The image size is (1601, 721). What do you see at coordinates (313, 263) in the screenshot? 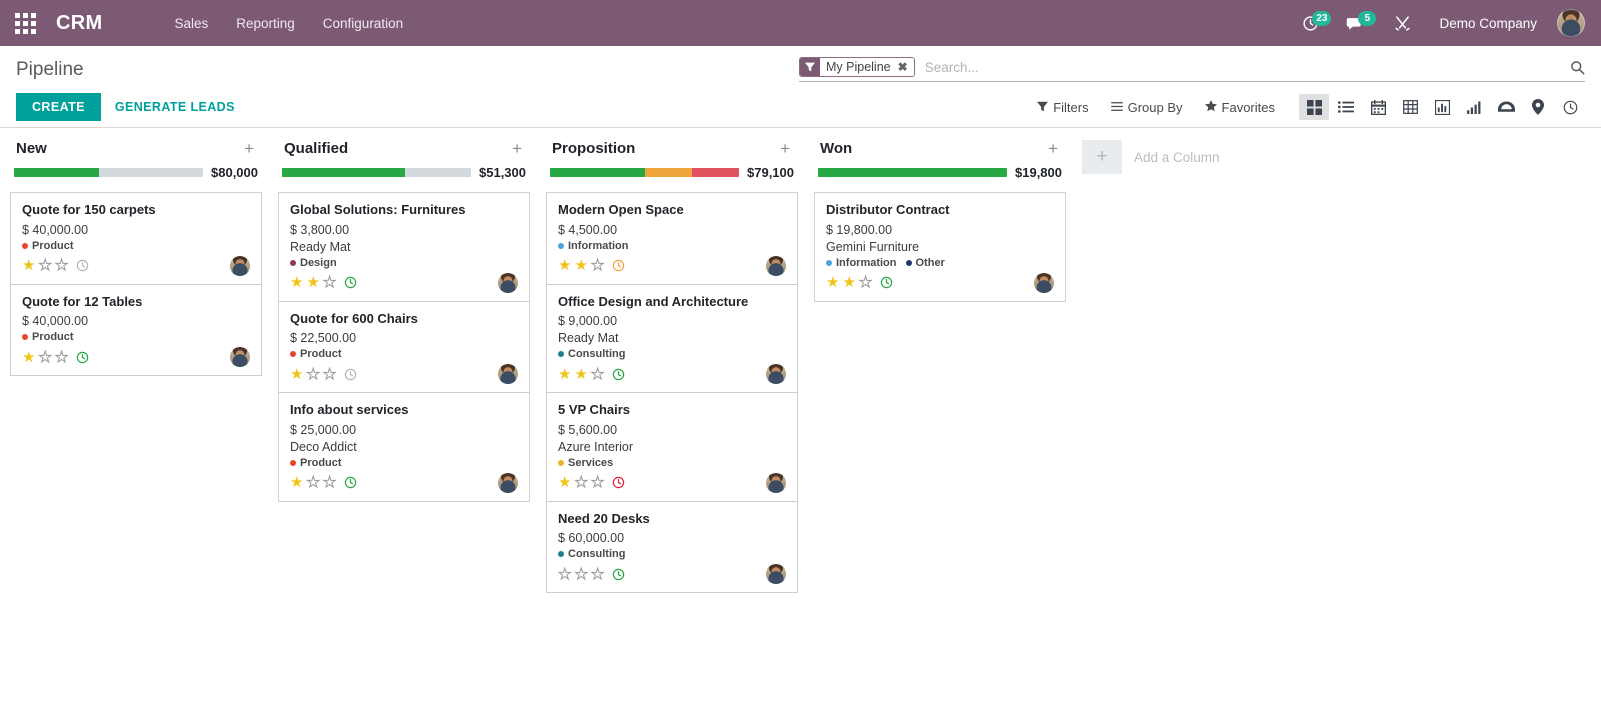
I see `card-tag: Design` at bounding box center [313, 263].